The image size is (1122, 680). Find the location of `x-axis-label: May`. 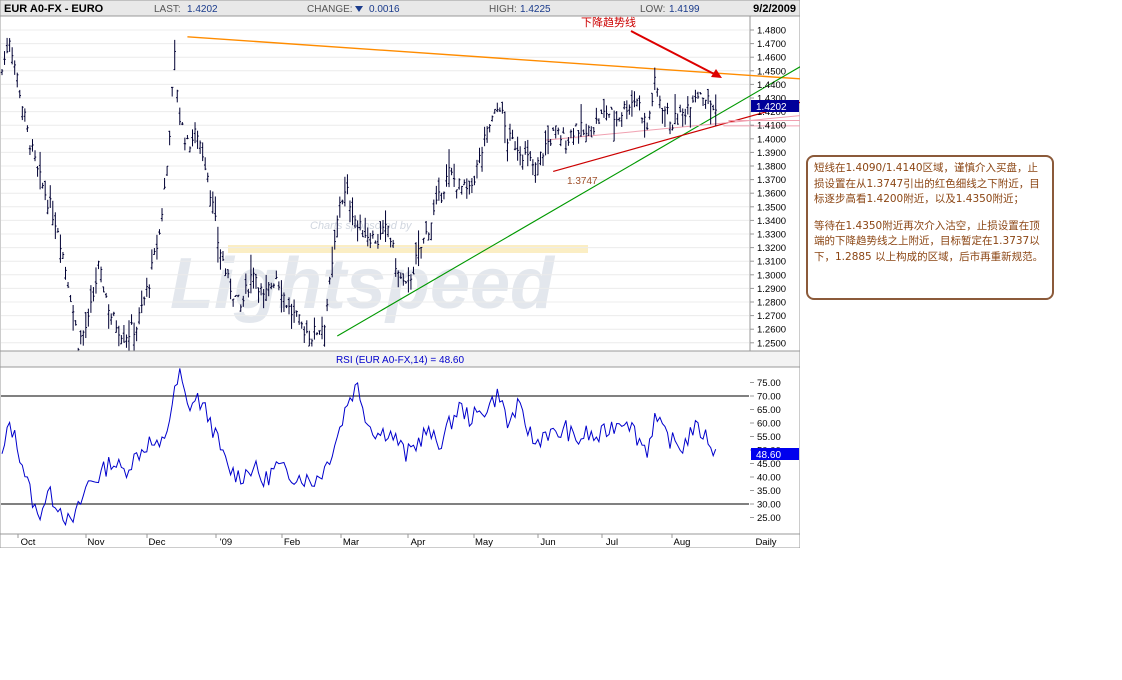

x-axis-label: May is located at coordinates (484, 542).